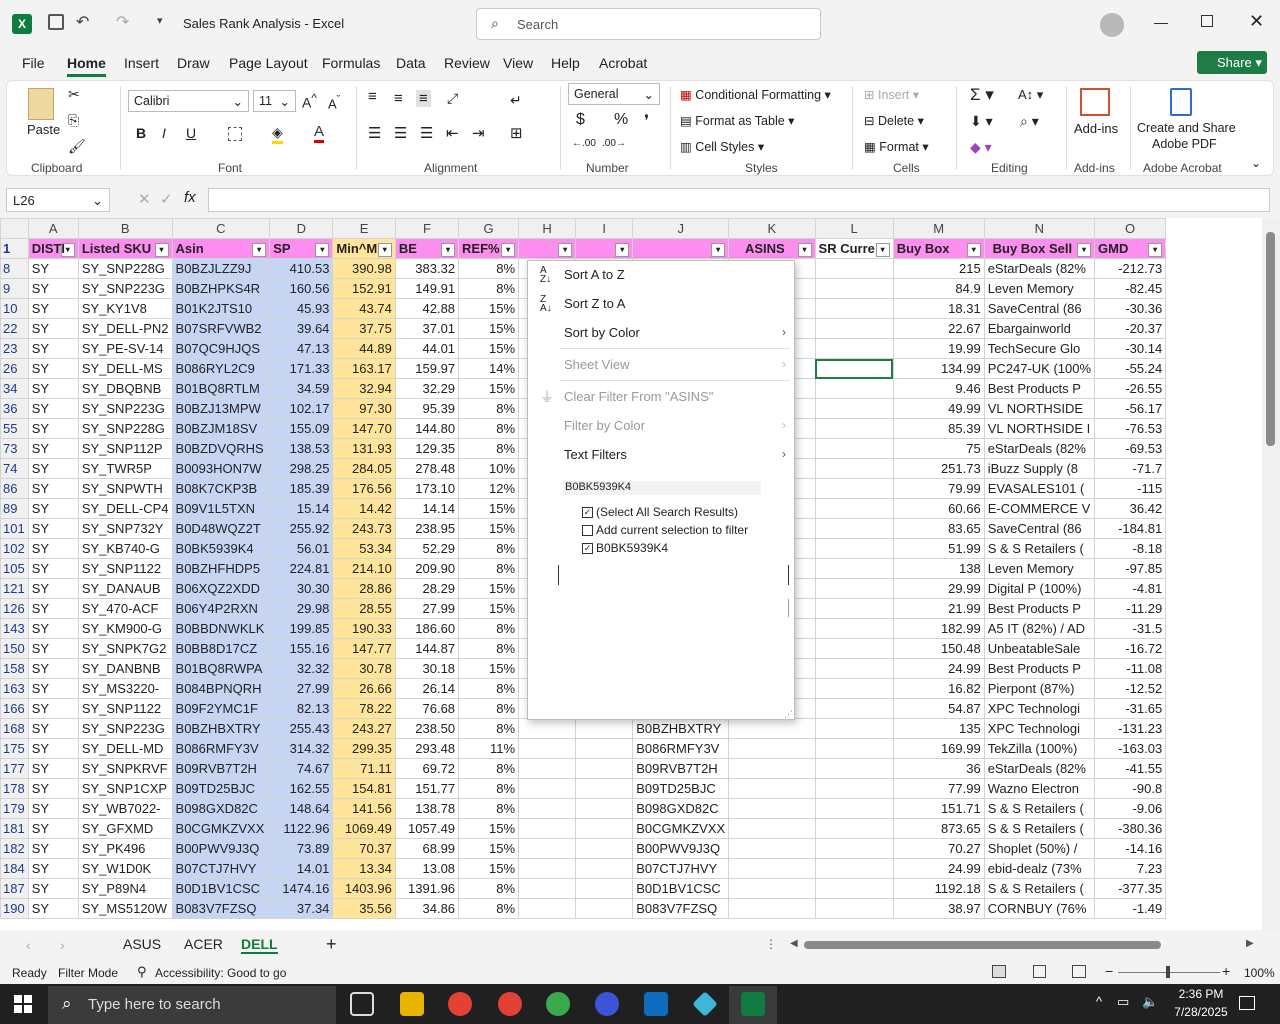 The width and height of the screenshot is (1280, 1024). I want to click on row-header: 36, so click(14, 408).